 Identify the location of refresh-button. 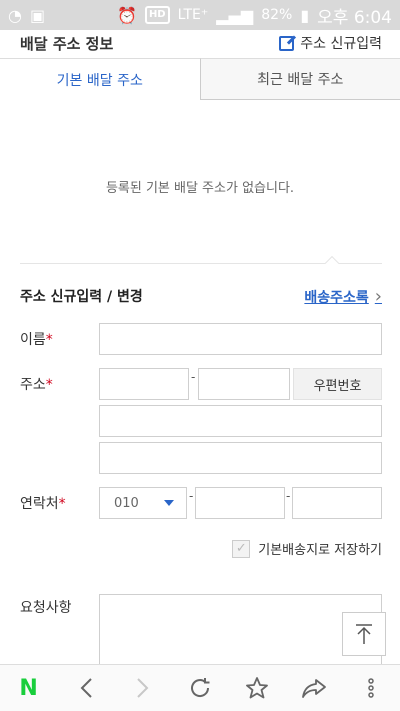
(200, 688).